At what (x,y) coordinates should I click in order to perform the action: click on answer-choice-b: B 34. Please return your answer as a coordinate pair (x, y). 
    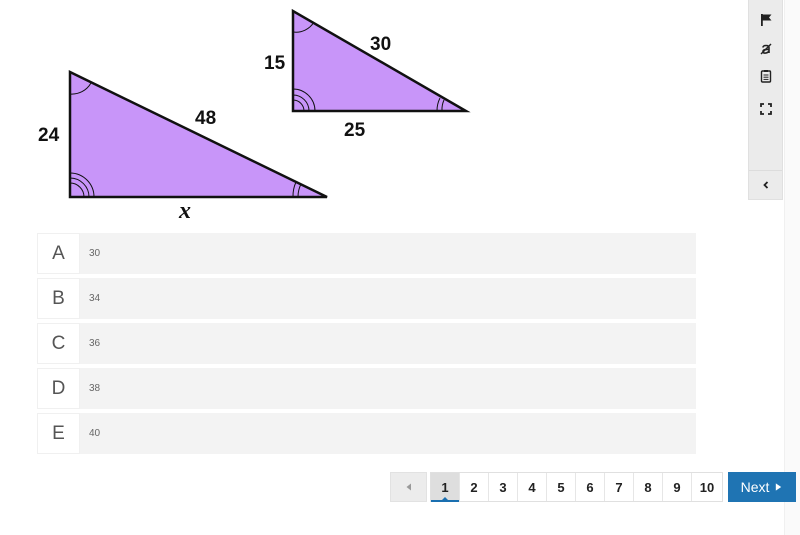
    Looking at the image, I should click on (366, 298).